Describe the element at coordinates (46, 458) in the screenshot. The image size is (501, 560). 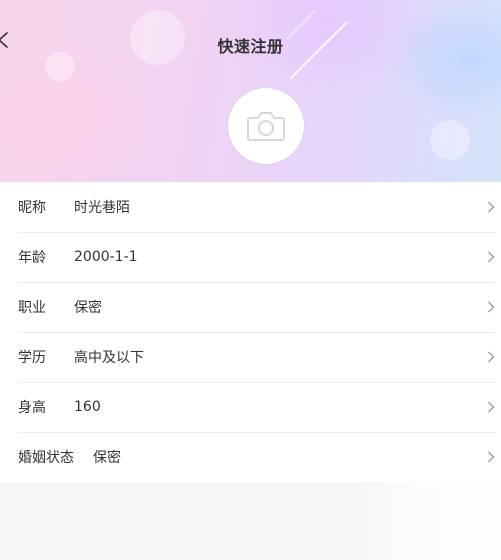
I see `row-label: 婚姻状态` at that location.